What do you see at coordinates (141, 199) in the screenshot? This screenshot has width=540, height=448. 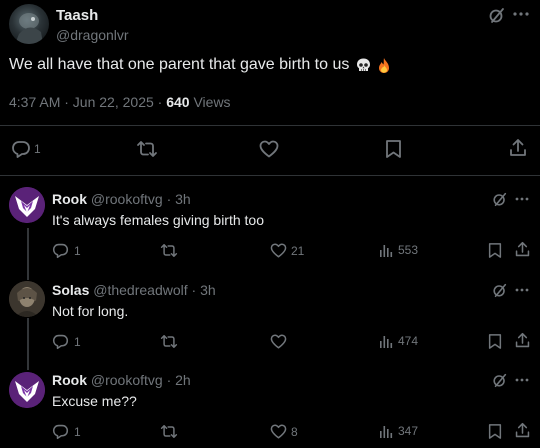 I see `reply-handle: @rookoftvg · 3h` at bounding box center [141, 199].